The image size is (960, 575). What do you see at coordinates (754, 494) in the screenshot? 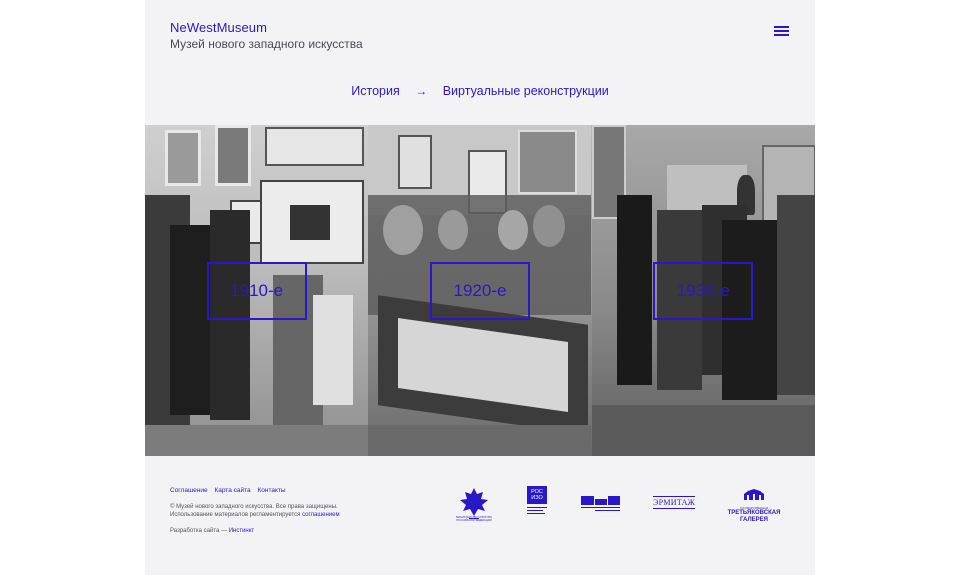
I see `gallery-facade-icon` at bounding box center [754, 494].